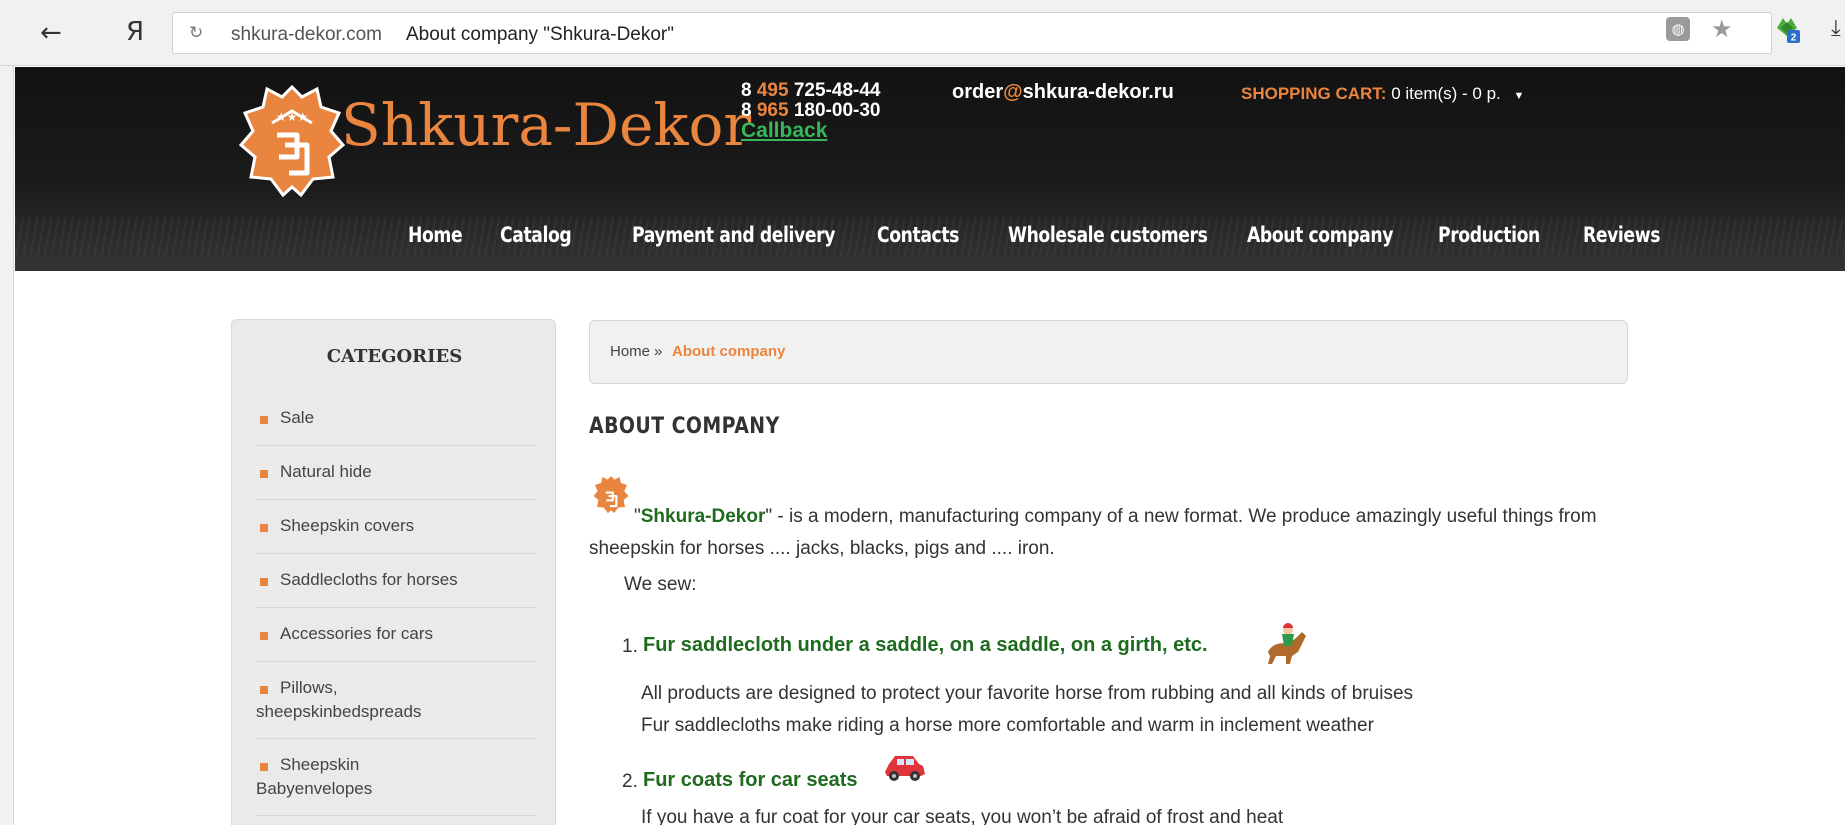  Describe the element at coordinates (297, 417) in the screenshot. I see `category-label: Sale` at that location.